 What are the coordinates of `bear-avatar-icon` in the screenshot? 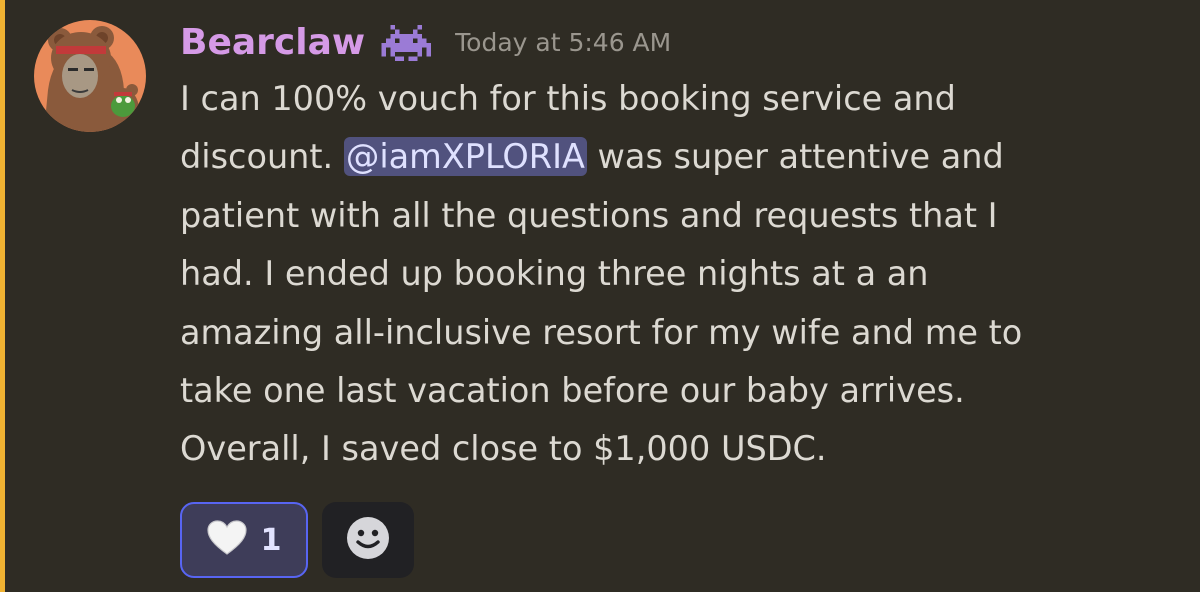 It's located at (90, 76).